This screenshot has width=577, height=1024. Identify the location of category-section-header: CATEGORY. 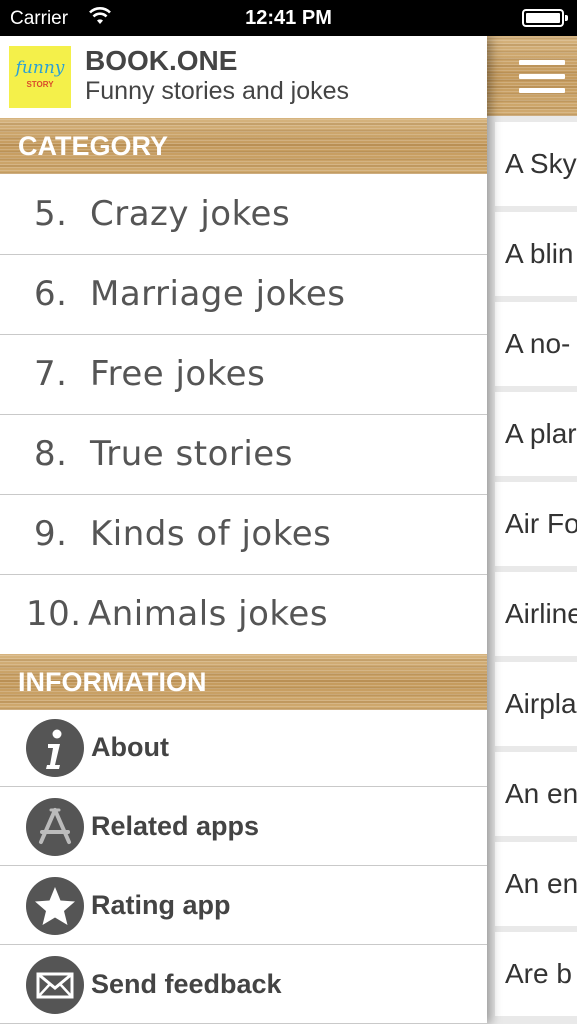
(243, 146).